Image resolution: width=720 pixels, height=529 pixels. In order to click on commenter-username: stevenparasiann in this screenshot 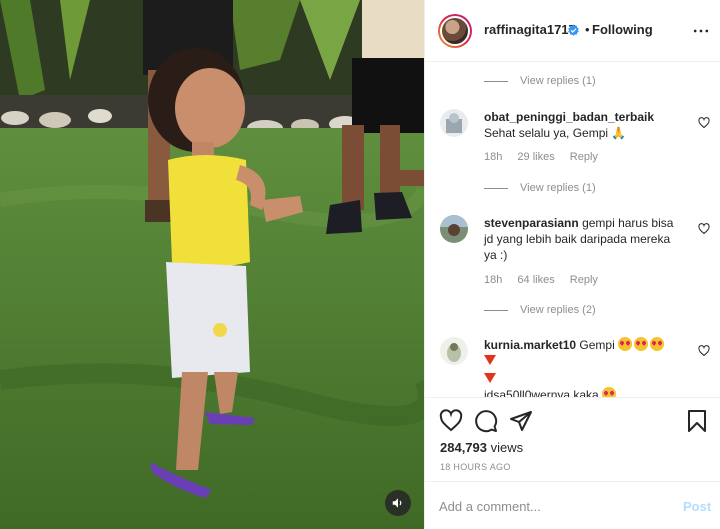, I will do `click(531, 223)`.